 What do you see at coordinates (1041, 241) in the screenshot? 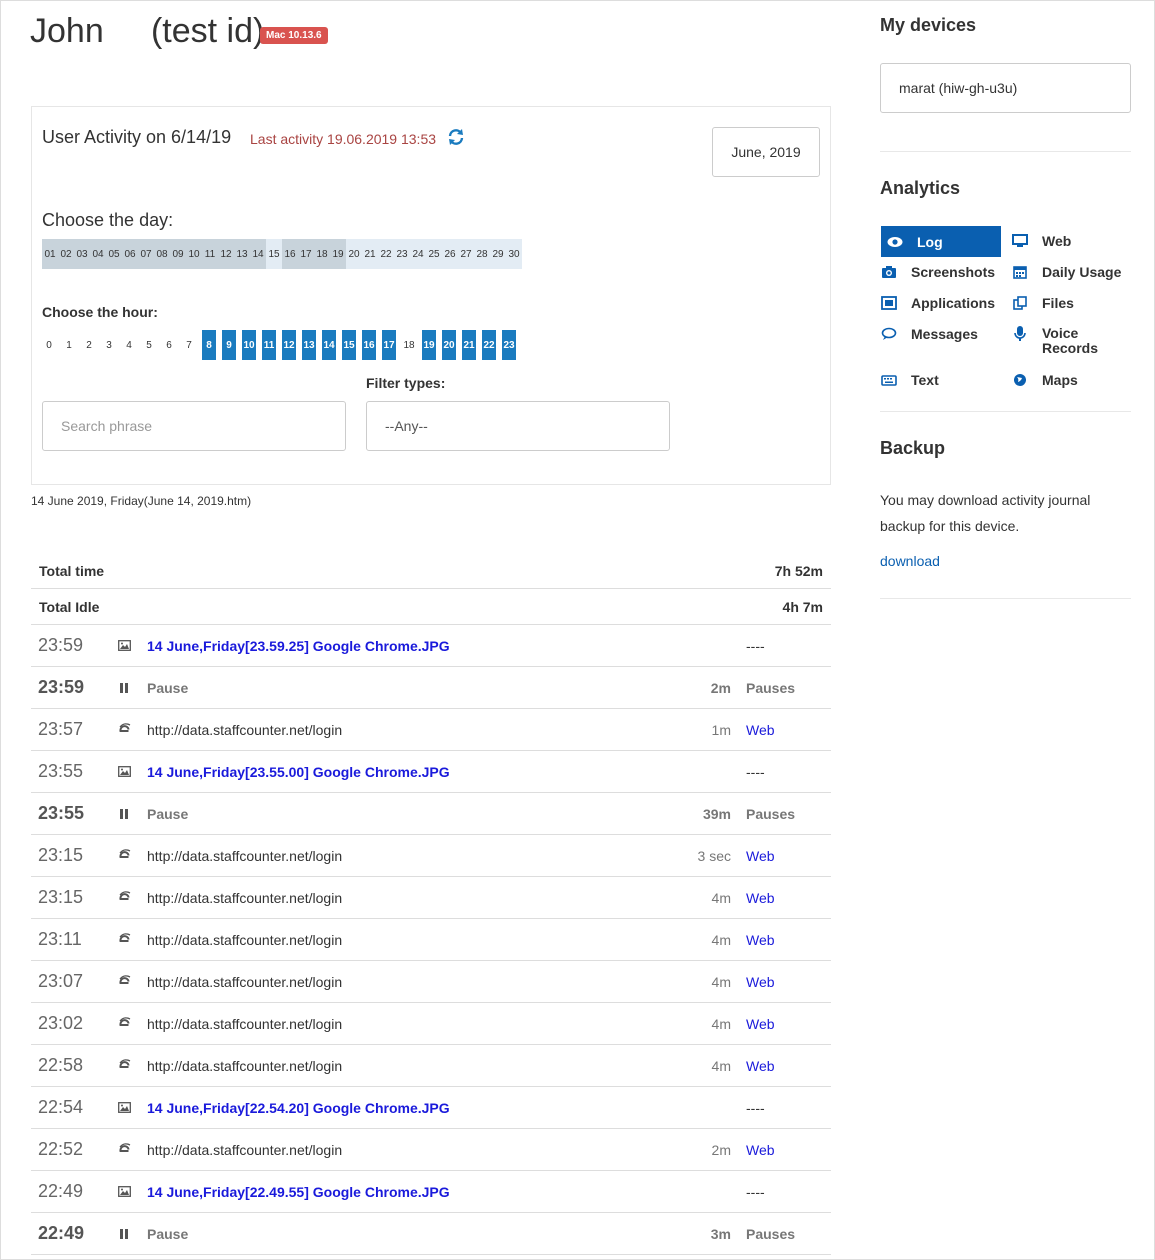
I see `nav-web: Web` at bounding box center [1041, 241].